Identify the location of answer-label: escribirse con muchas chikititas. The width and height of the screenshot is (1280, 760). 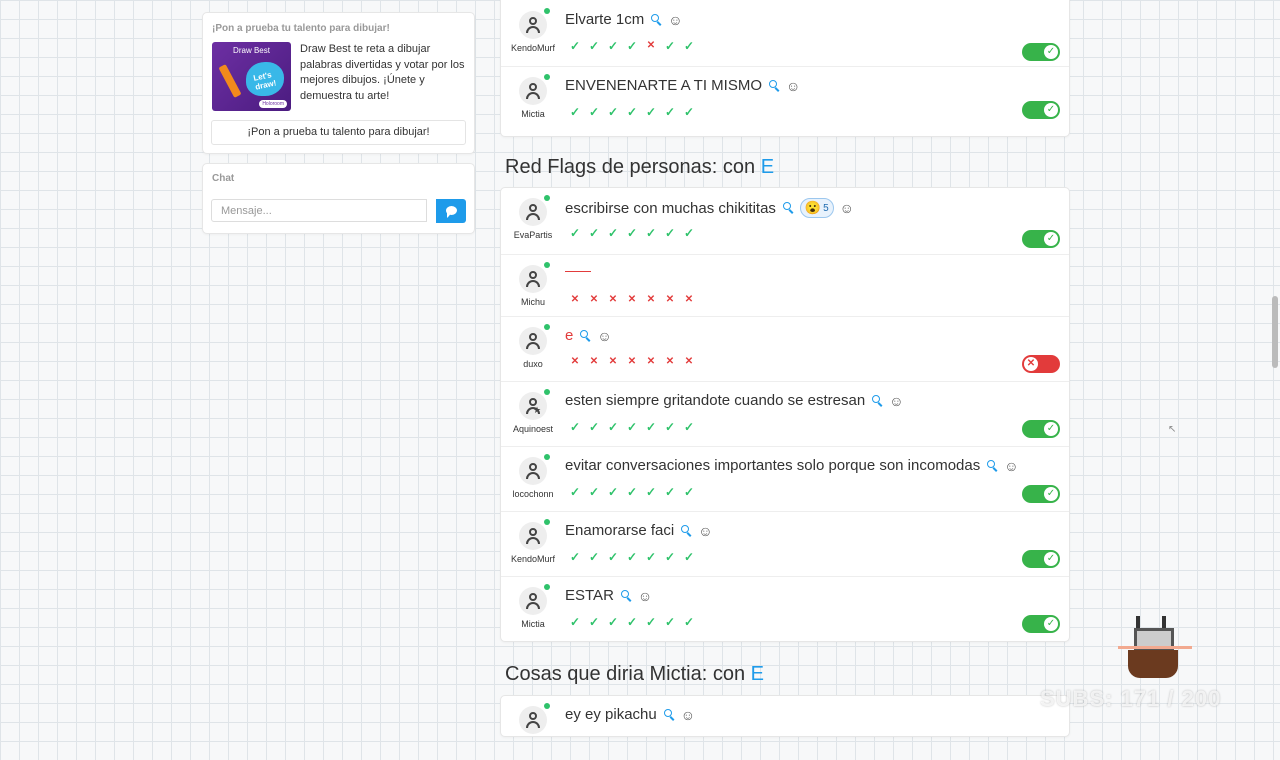
(670, 208).